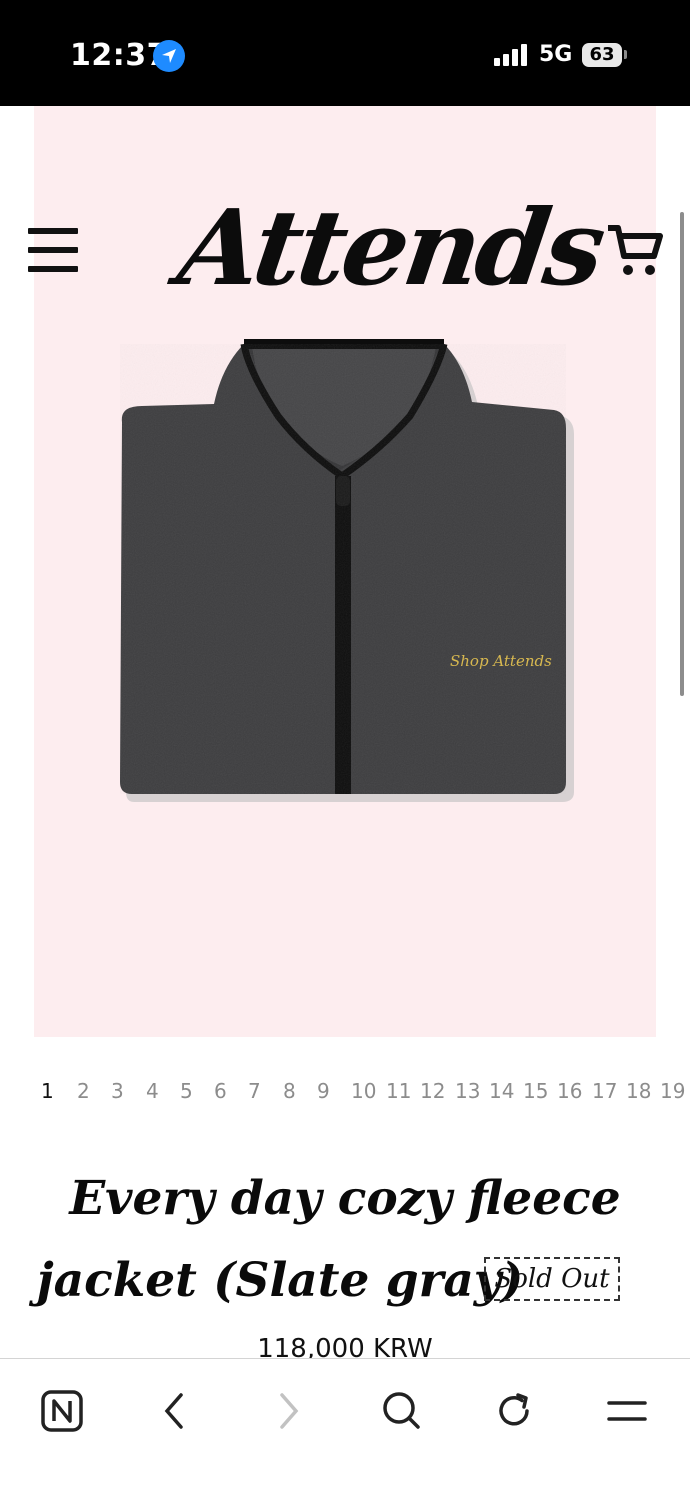 The width and height of the screenshot is (690, 1500). Describe the element at coordinates (53, 250) in the screenshot. I see `hamburger-menu-icon` at that location.